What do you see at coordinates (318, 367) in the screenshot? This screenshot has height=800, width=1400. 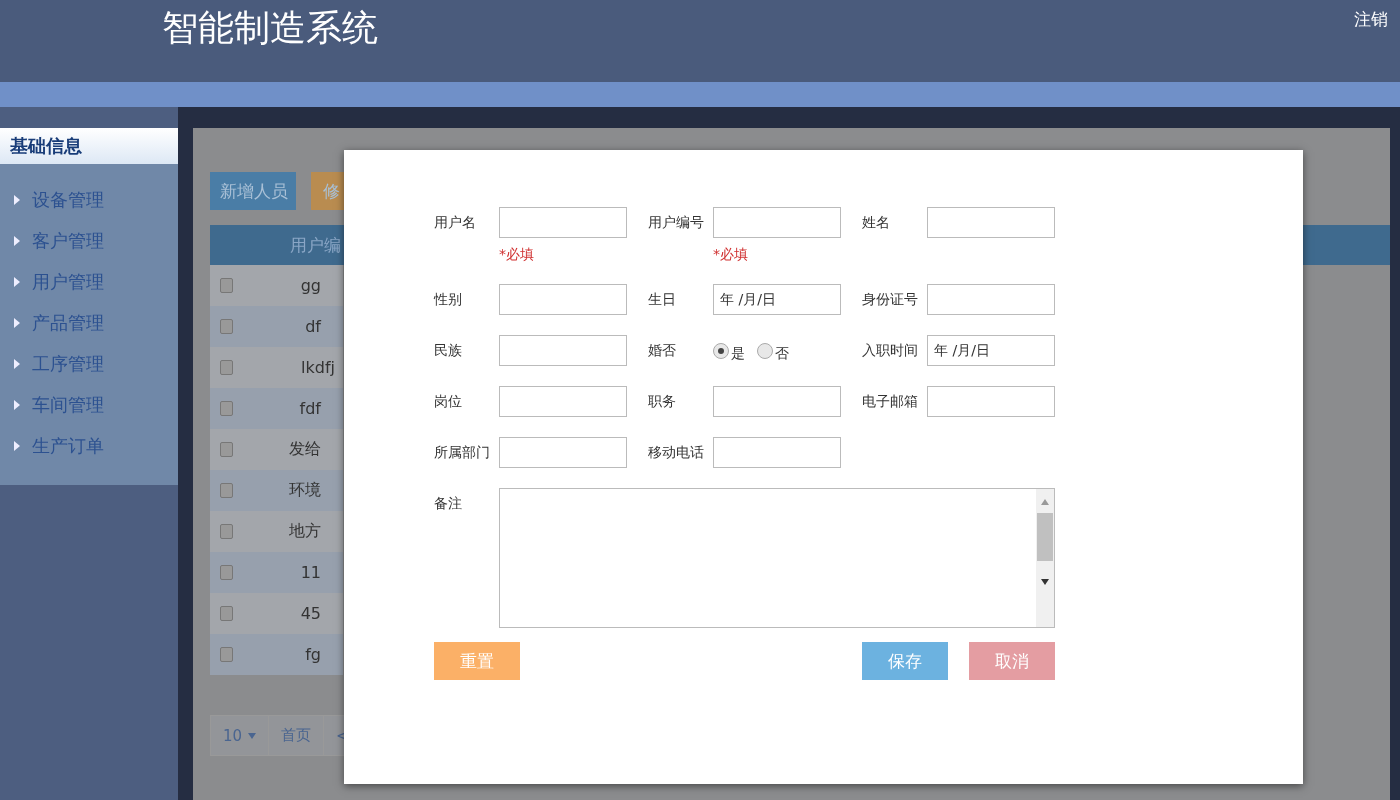 I see `table-cell-text: lkdfj` at bounding box center [318, 367].